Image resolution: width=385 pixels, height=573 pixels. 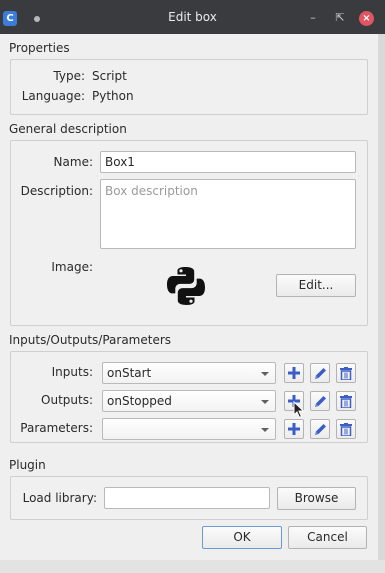 I want to click on window-title: Edit box, so click(x=192, y=17).